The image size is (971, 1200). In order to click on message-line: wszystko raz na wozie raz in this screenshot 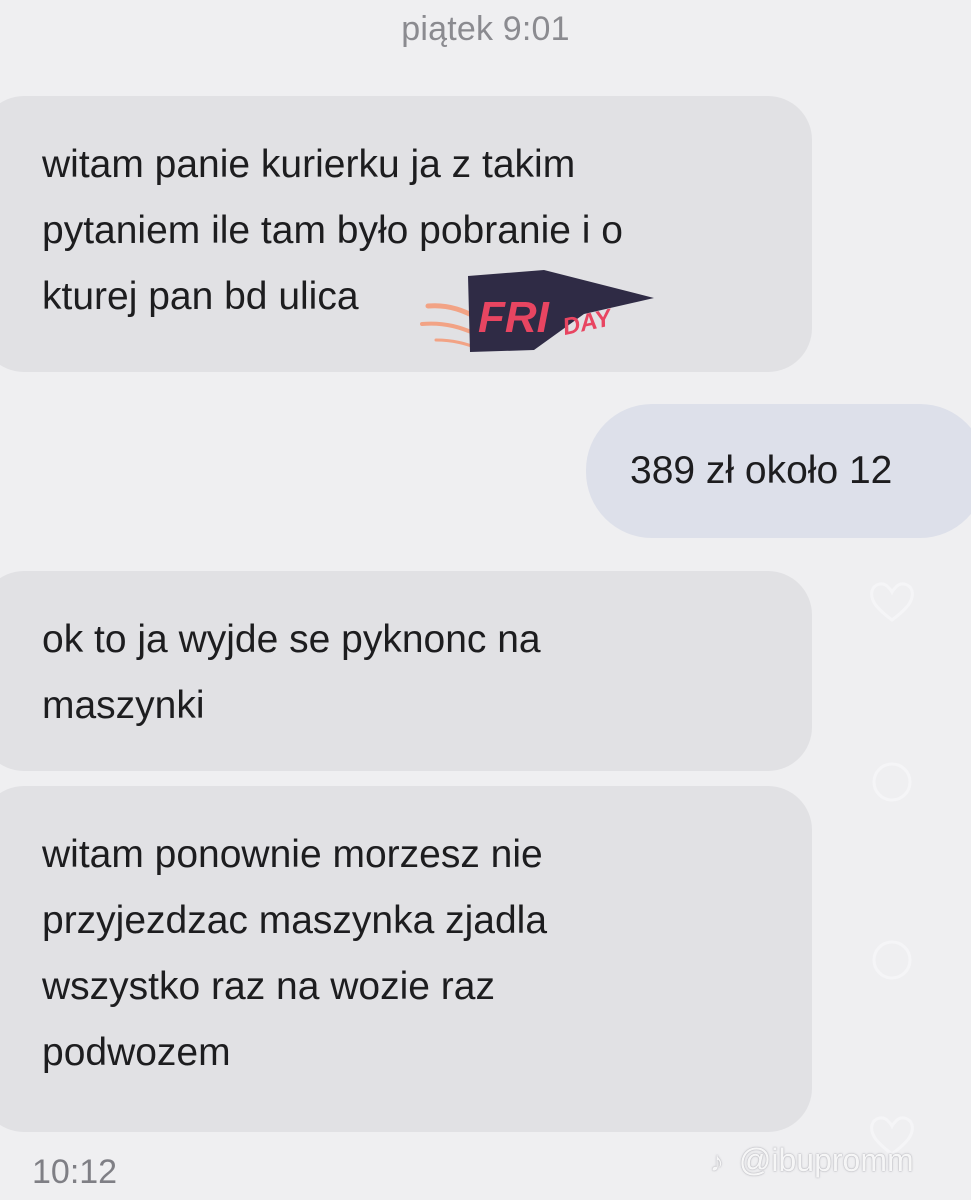, I will do `click(268, 986)`.